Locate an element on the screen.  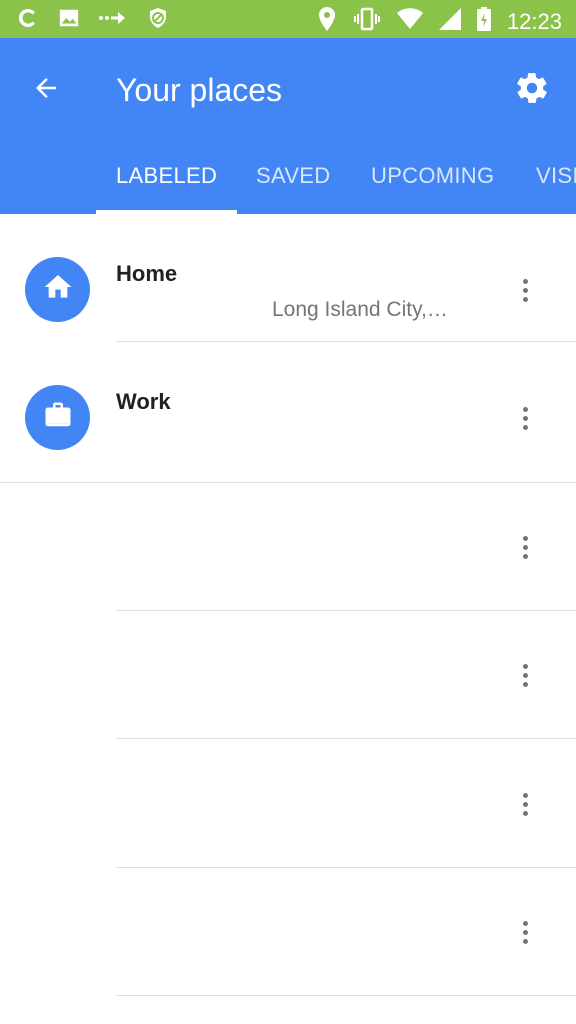
work-avatar is located at coordinates (57, 417).